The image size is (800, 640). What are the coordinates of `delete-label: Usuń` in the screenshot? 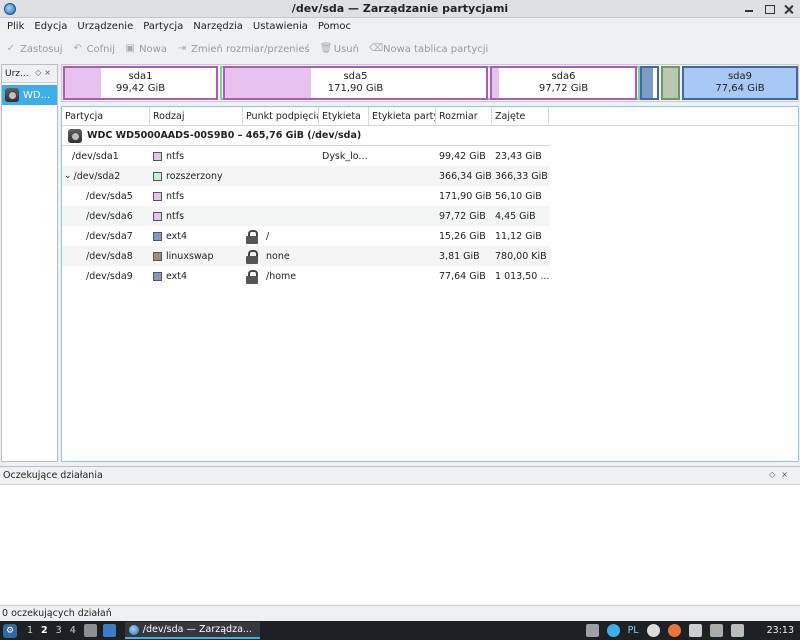 It's located at (346, 49).